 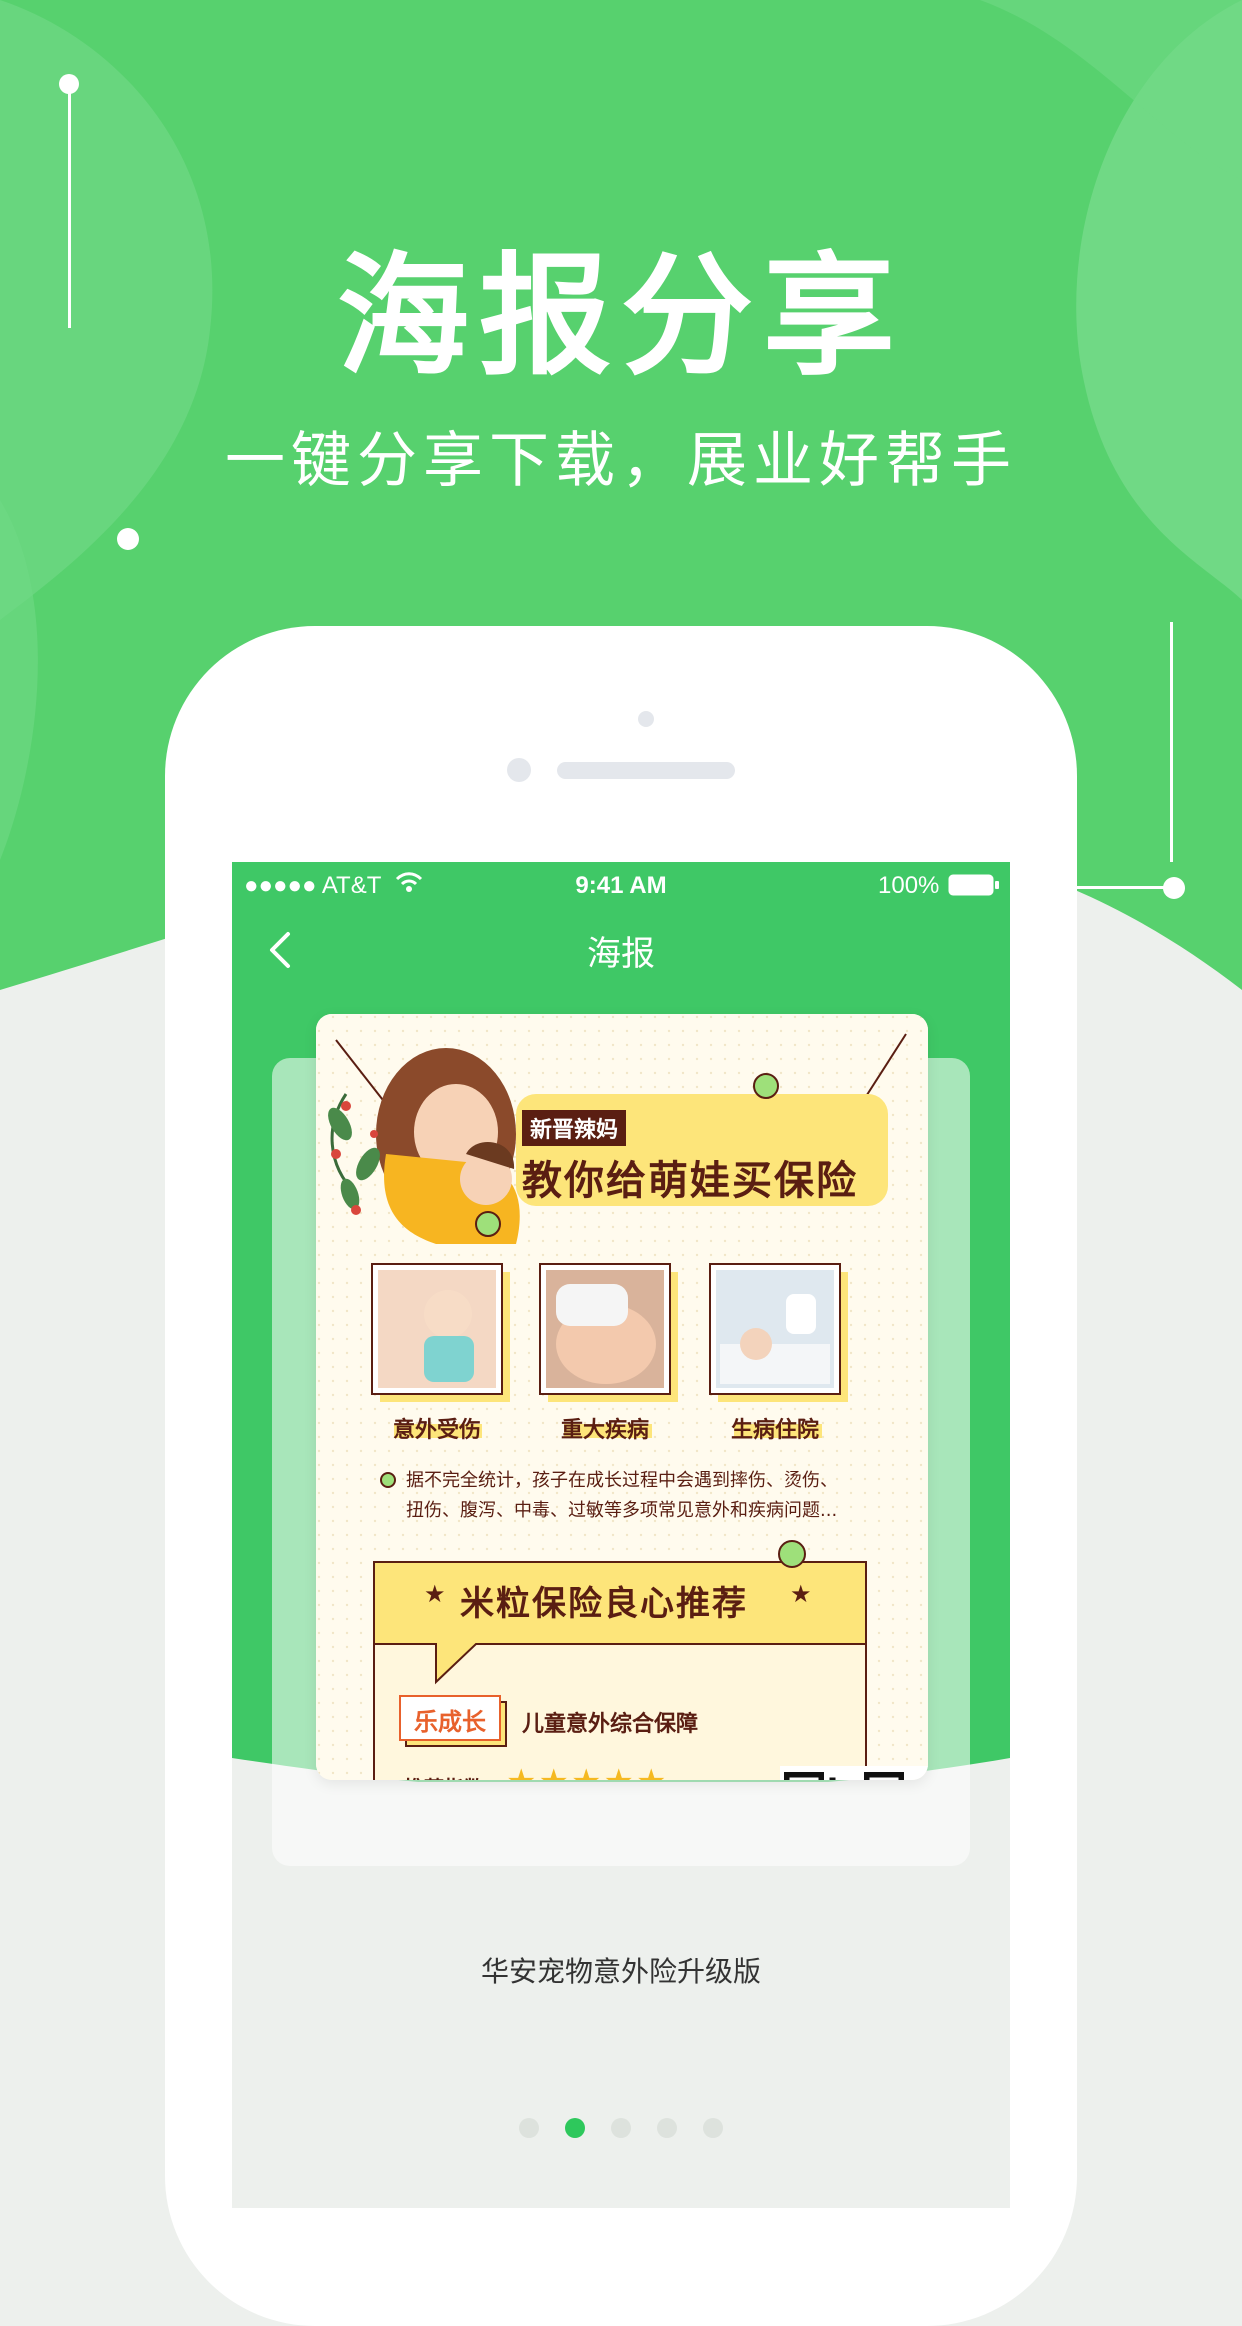 I want to click on recommend-title: 米粒保险良心推荐, so click(x=604, y=1604).